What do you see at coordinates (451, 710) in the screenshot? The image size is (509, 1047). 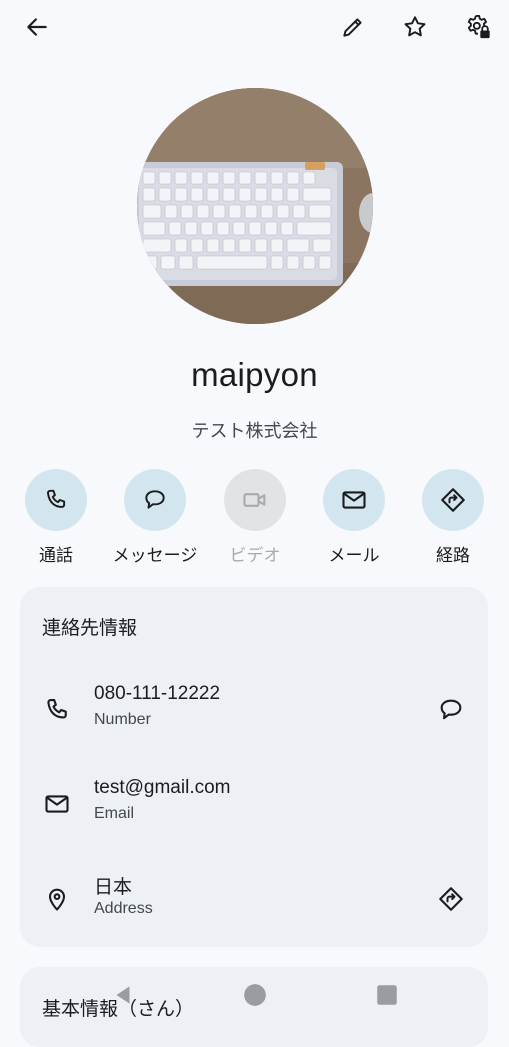 I see `send-message-icon` at bounding box center [451, 710].